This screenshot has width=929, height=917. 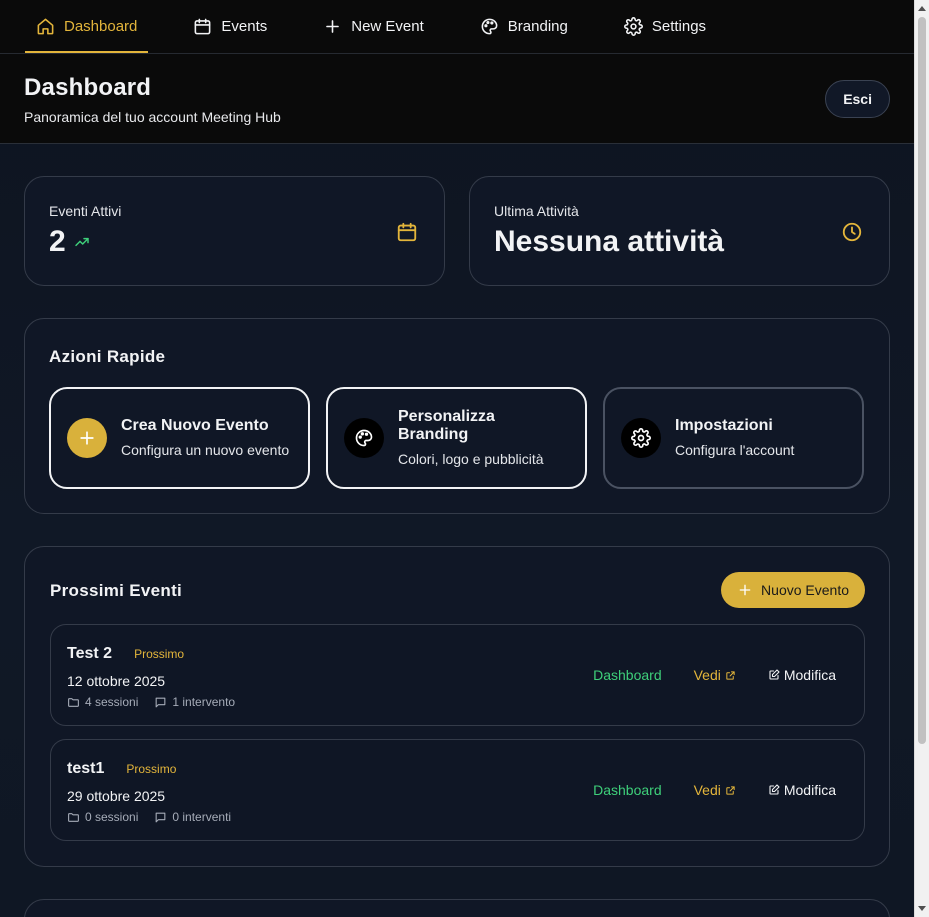 I want to click on sessions-count: 0 sessioni, so click(x=102, y=817).